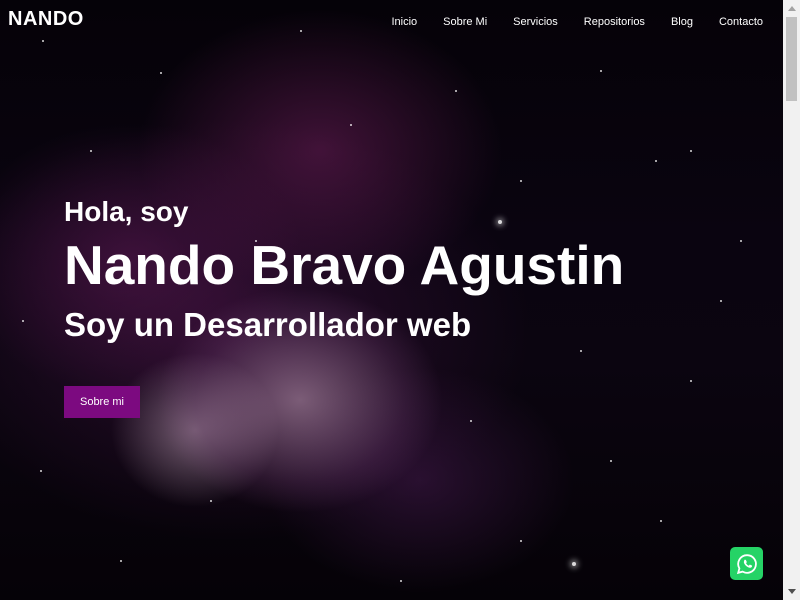 This screenshot has width=800, height=600. I want to click on whatsapp-button, so click(746, 563).